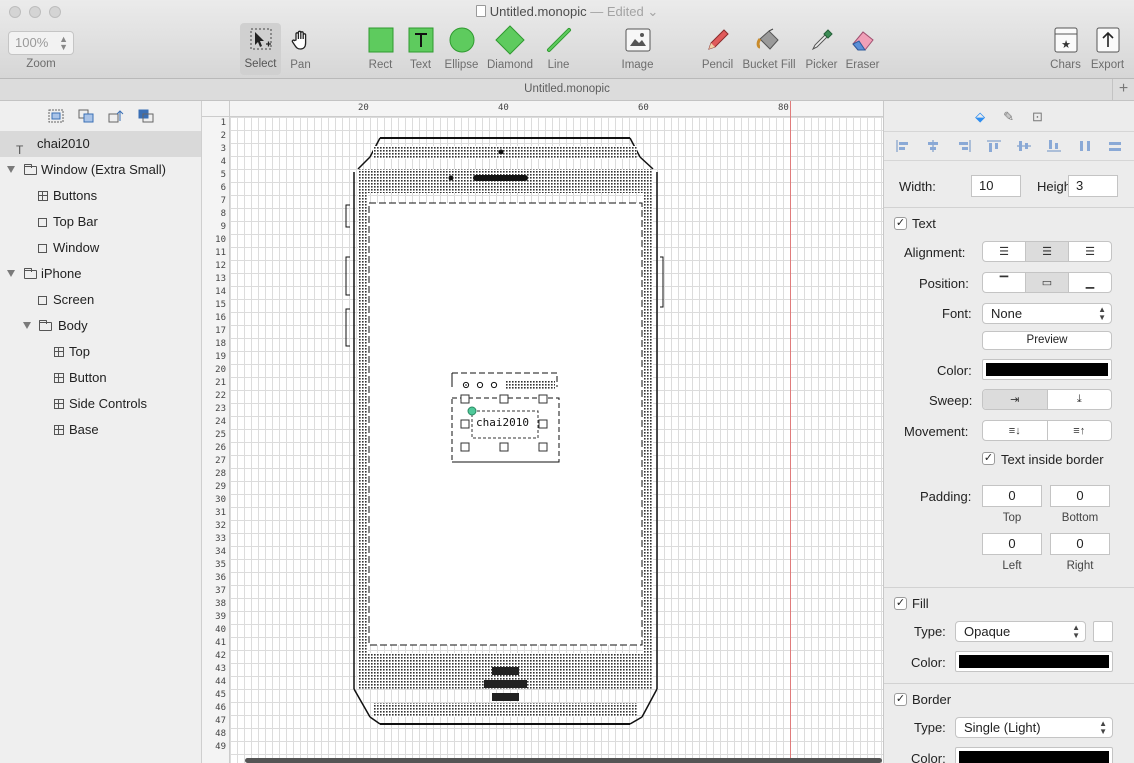 The width and height of the screenshot is (1134, 763). I want to click on align-left-icon, so click(903, 146).